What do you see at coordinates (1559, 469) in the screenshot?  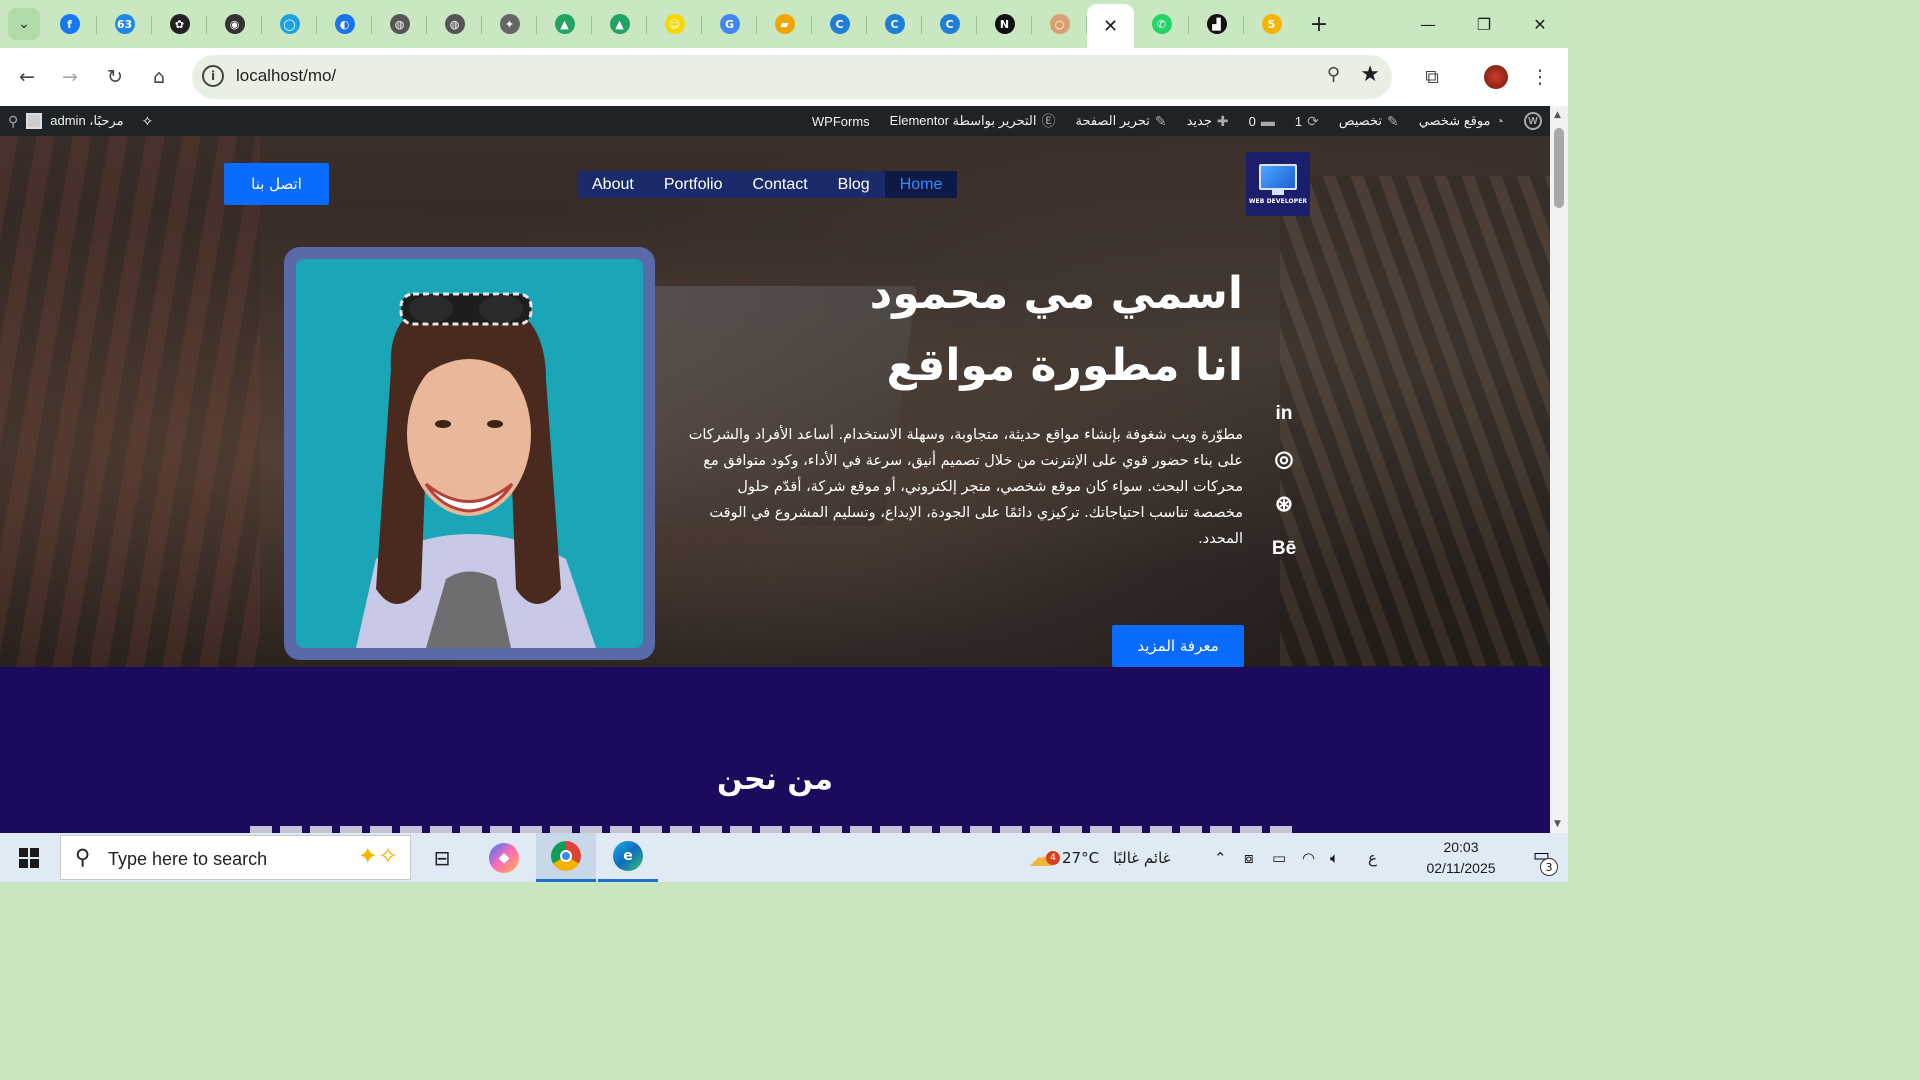 I see `page-scrollbar: ▲ ▼` at bounding box center [1559, 469].